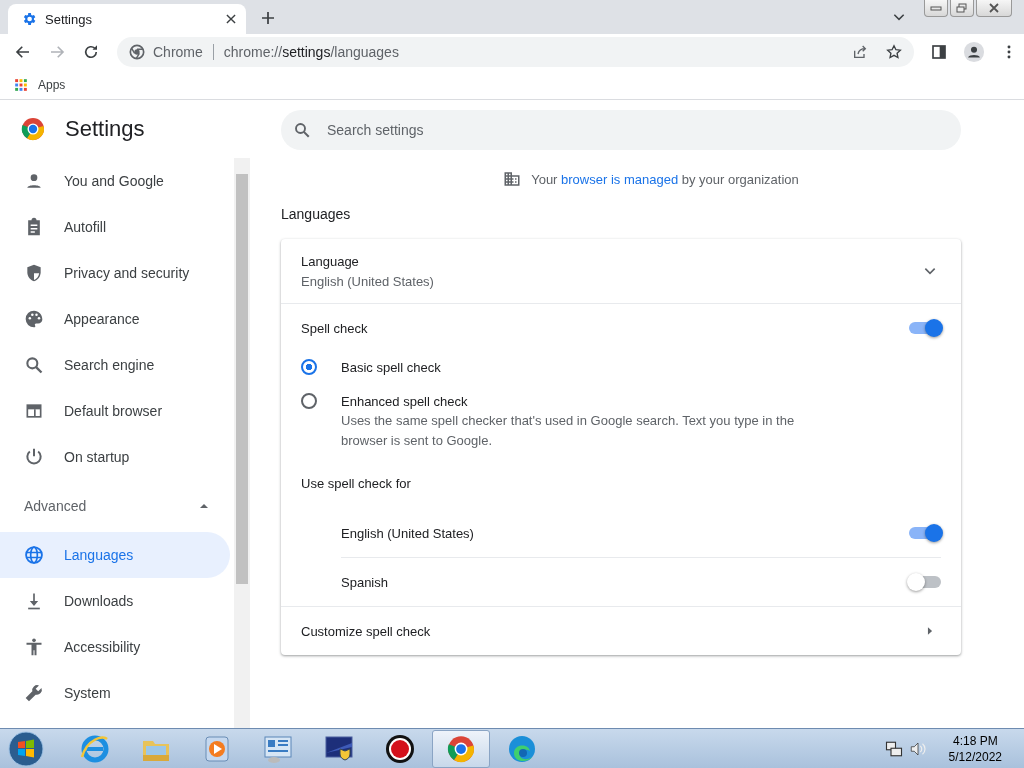  Describe the element at coordinates (400, 748) in the screenshot. I see `record-icon` at that location.